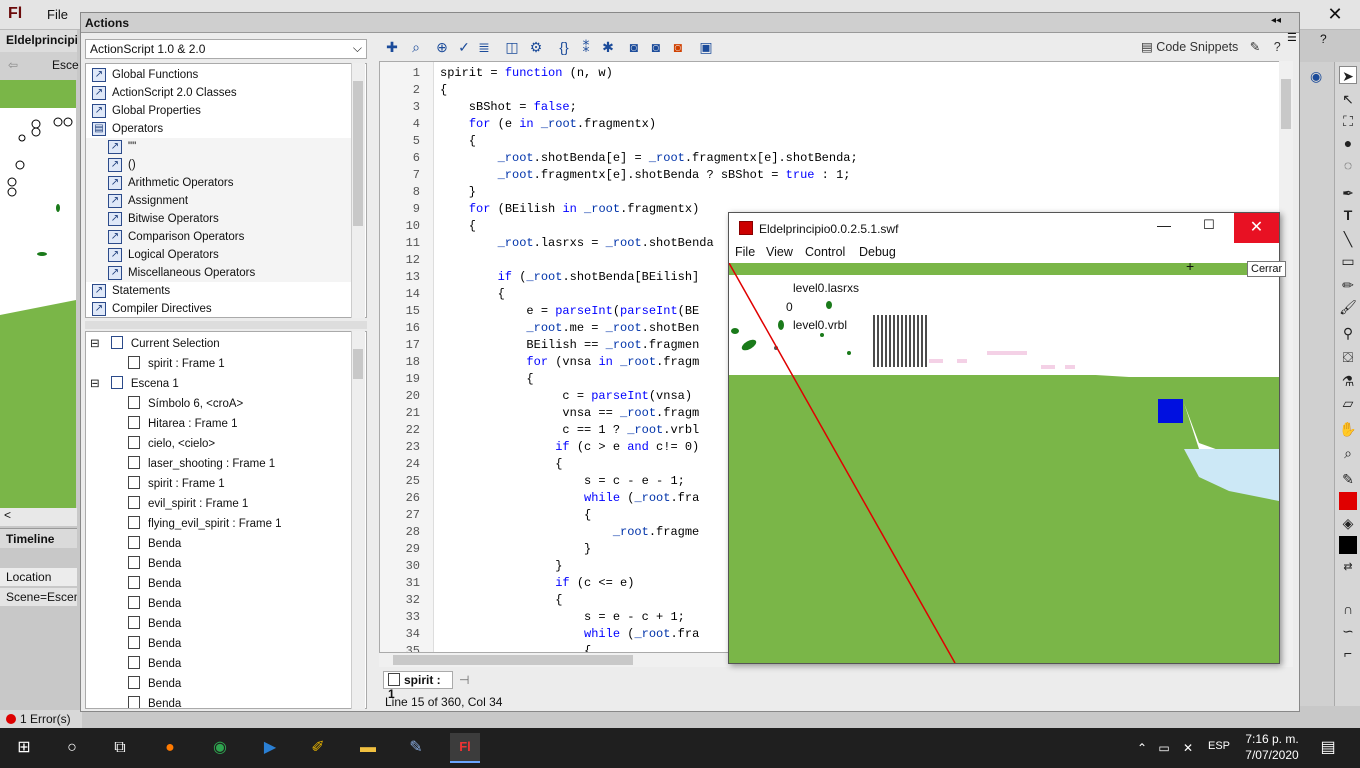 This screenshot has width=1360, height=768. What do you see at coordinates (176, 484) in the screenshot?
I see `navigator-item: spirit : Frame 1` at bounding box center [176, 484].